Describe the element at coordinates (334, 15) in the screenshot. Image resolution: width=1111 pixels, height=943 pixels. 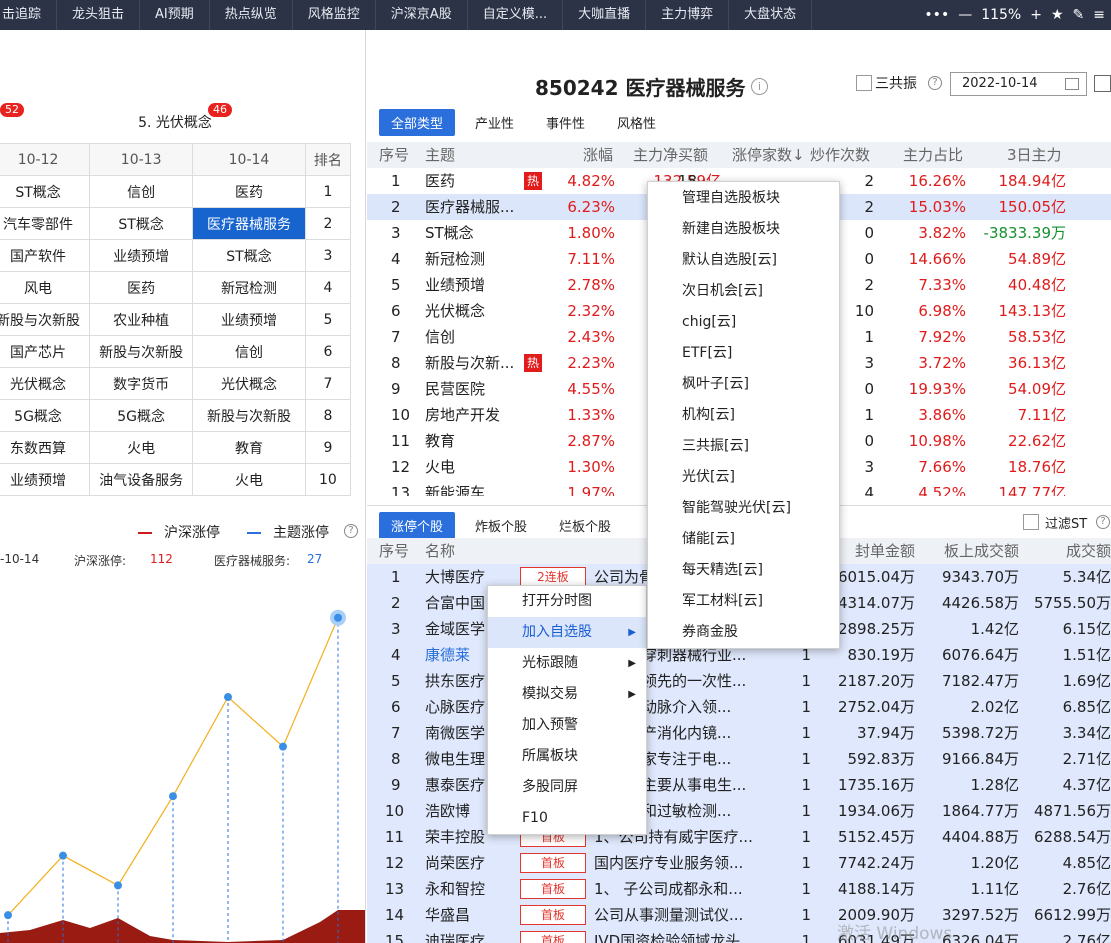
I see `nav-tab: 风格监控` at that location.